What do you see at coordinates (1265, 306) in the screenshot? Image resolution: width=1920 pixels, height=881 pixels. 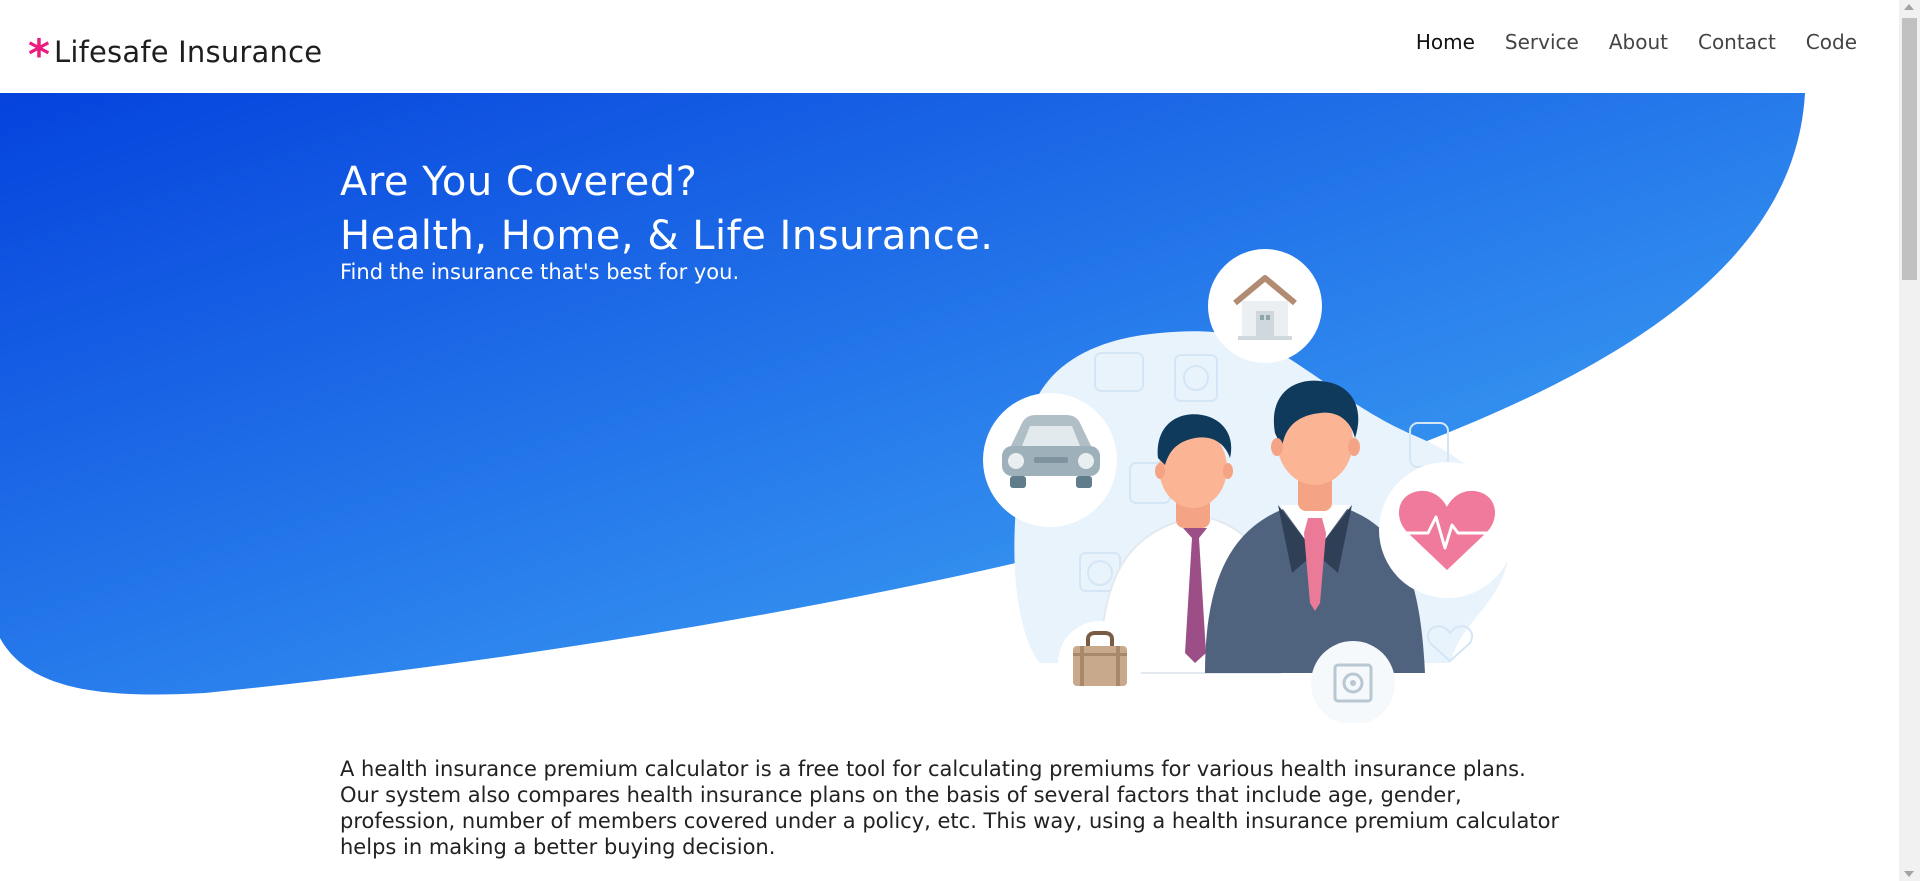 I see `house-icon` at bounding box center [1265, 306].